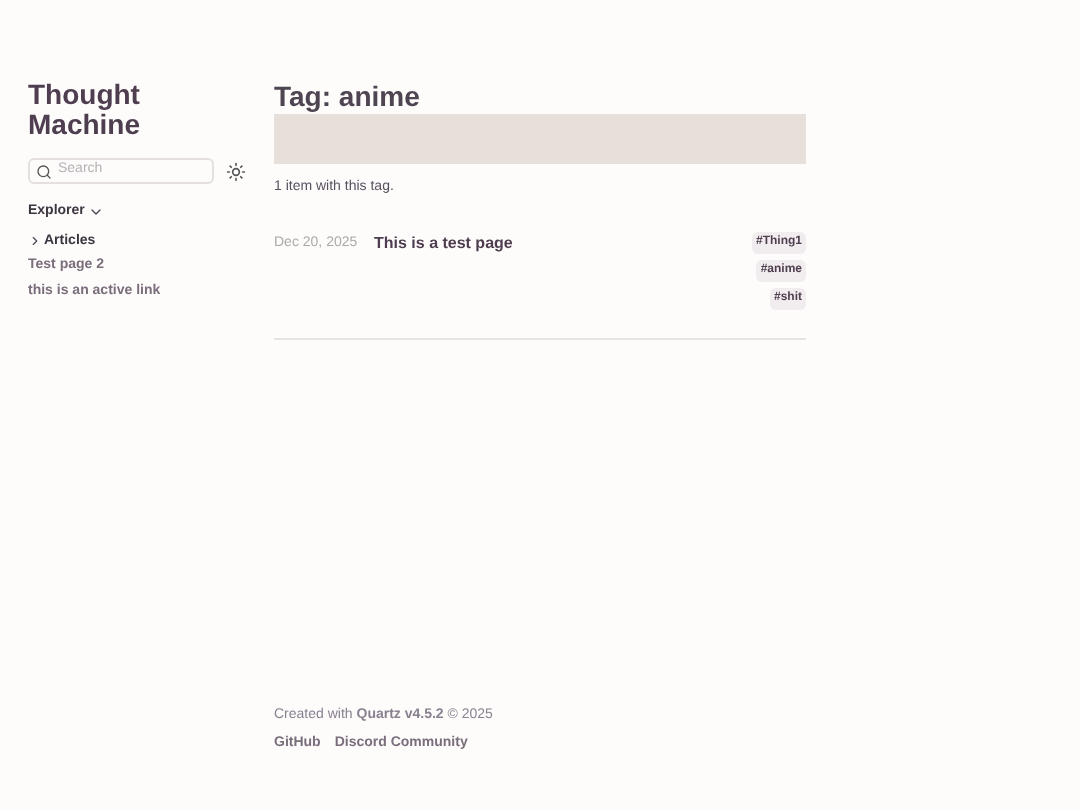  What do you see at coordinates (236, 171) in the screenshot?
I see `sun-icon` at bounding box center [236, 171].